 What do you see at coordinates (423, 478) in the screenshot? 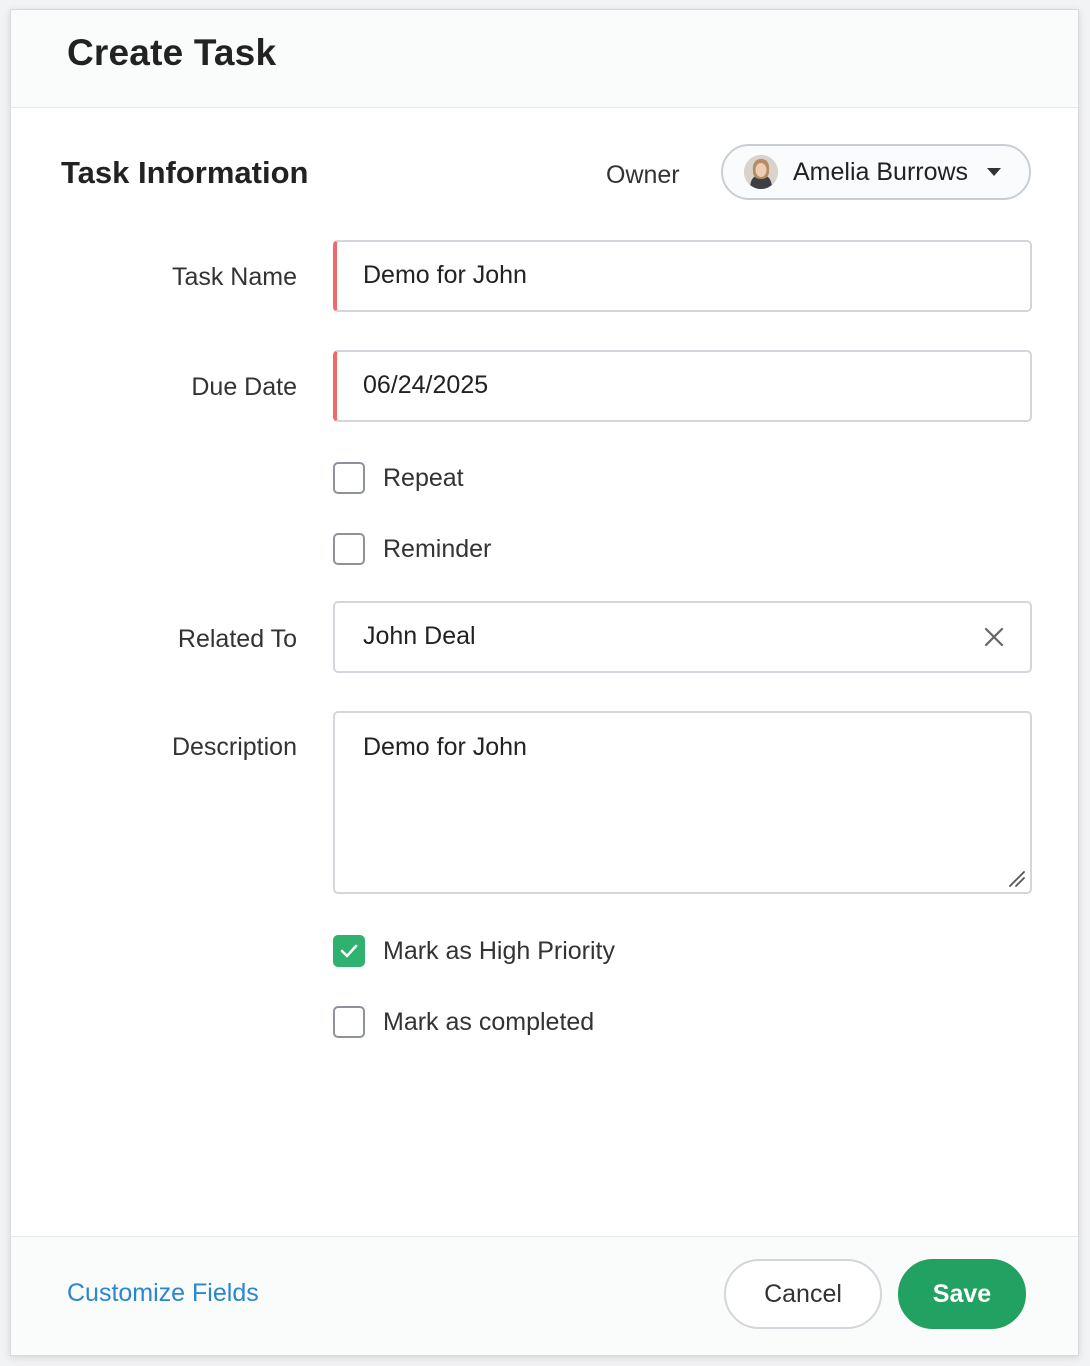
I see `repeat-label: Repeat` at bounding box center [423, 478].